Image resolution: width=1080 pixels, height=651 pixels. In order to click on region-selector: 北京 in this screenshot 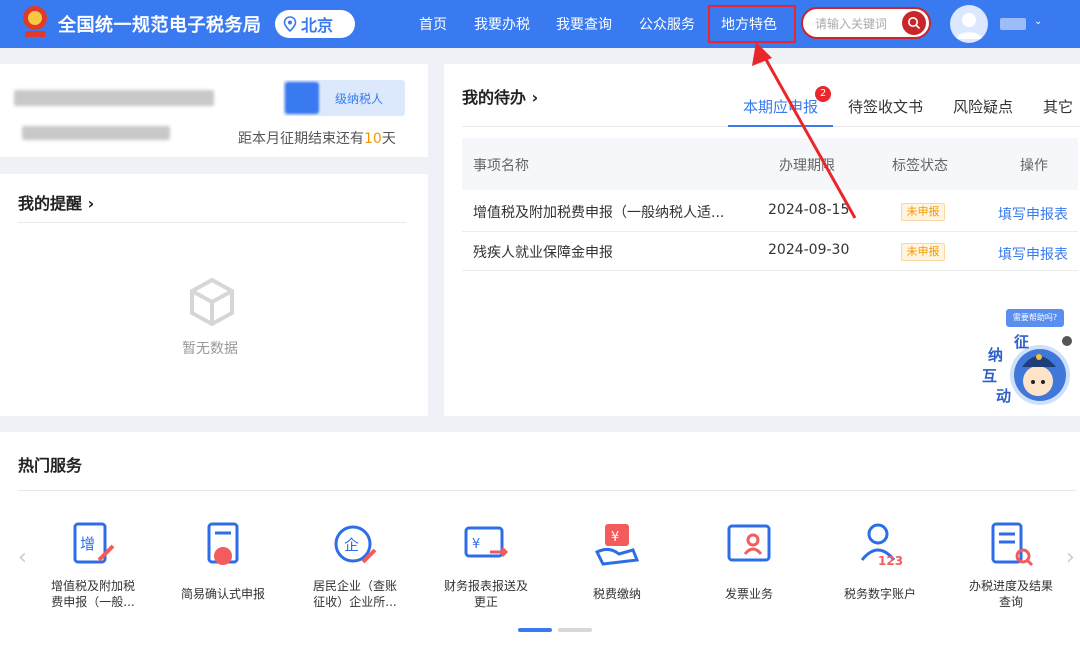, I will do `click(315, 24)`.